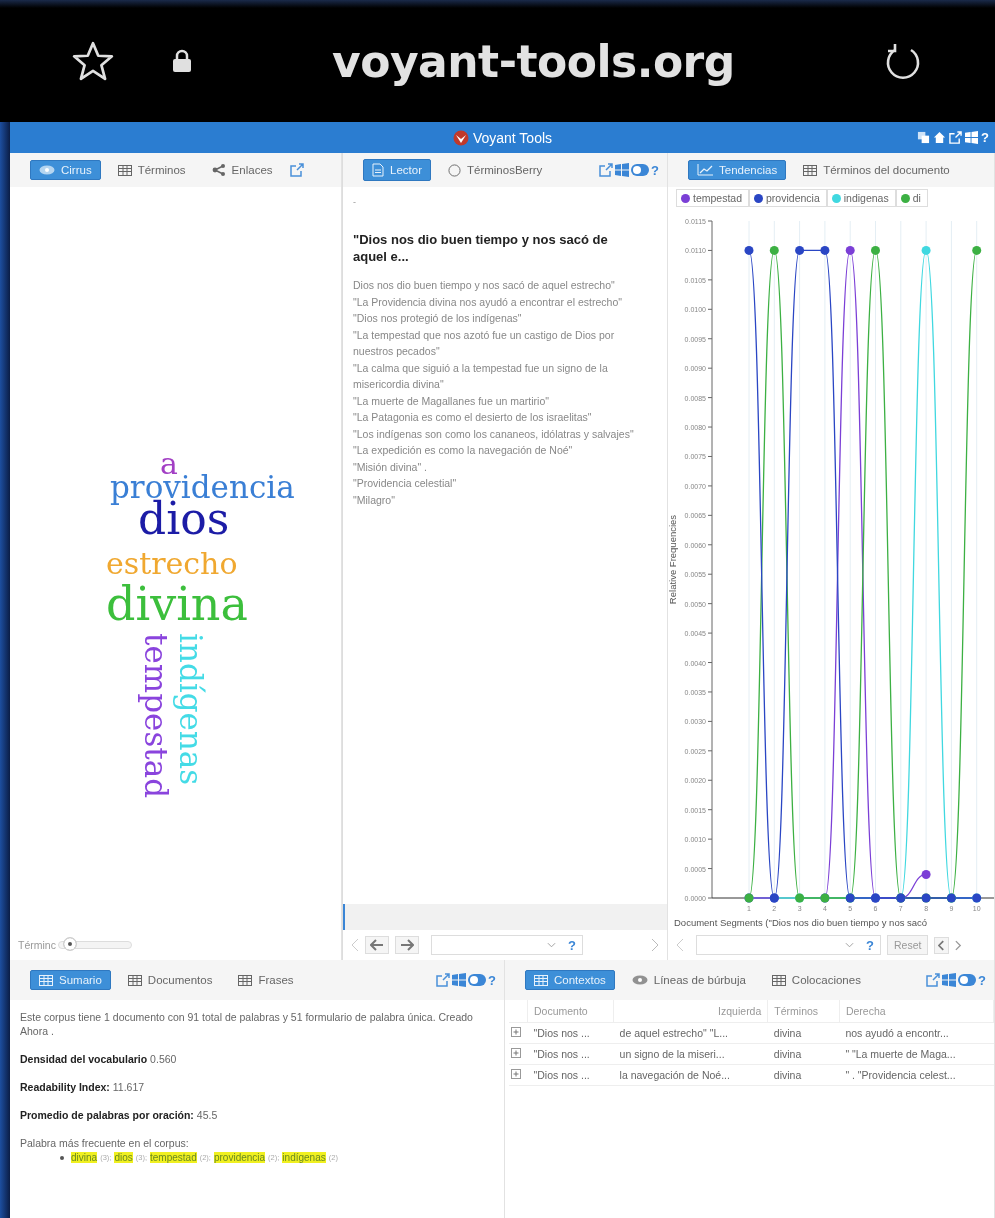 The width and height of the screenshot is (995, 1218). What do you see at coordinates (673, 559) in the screenshot?
I see `y-axis-label: Relative Frequencies` at bounding box center [673, 559].